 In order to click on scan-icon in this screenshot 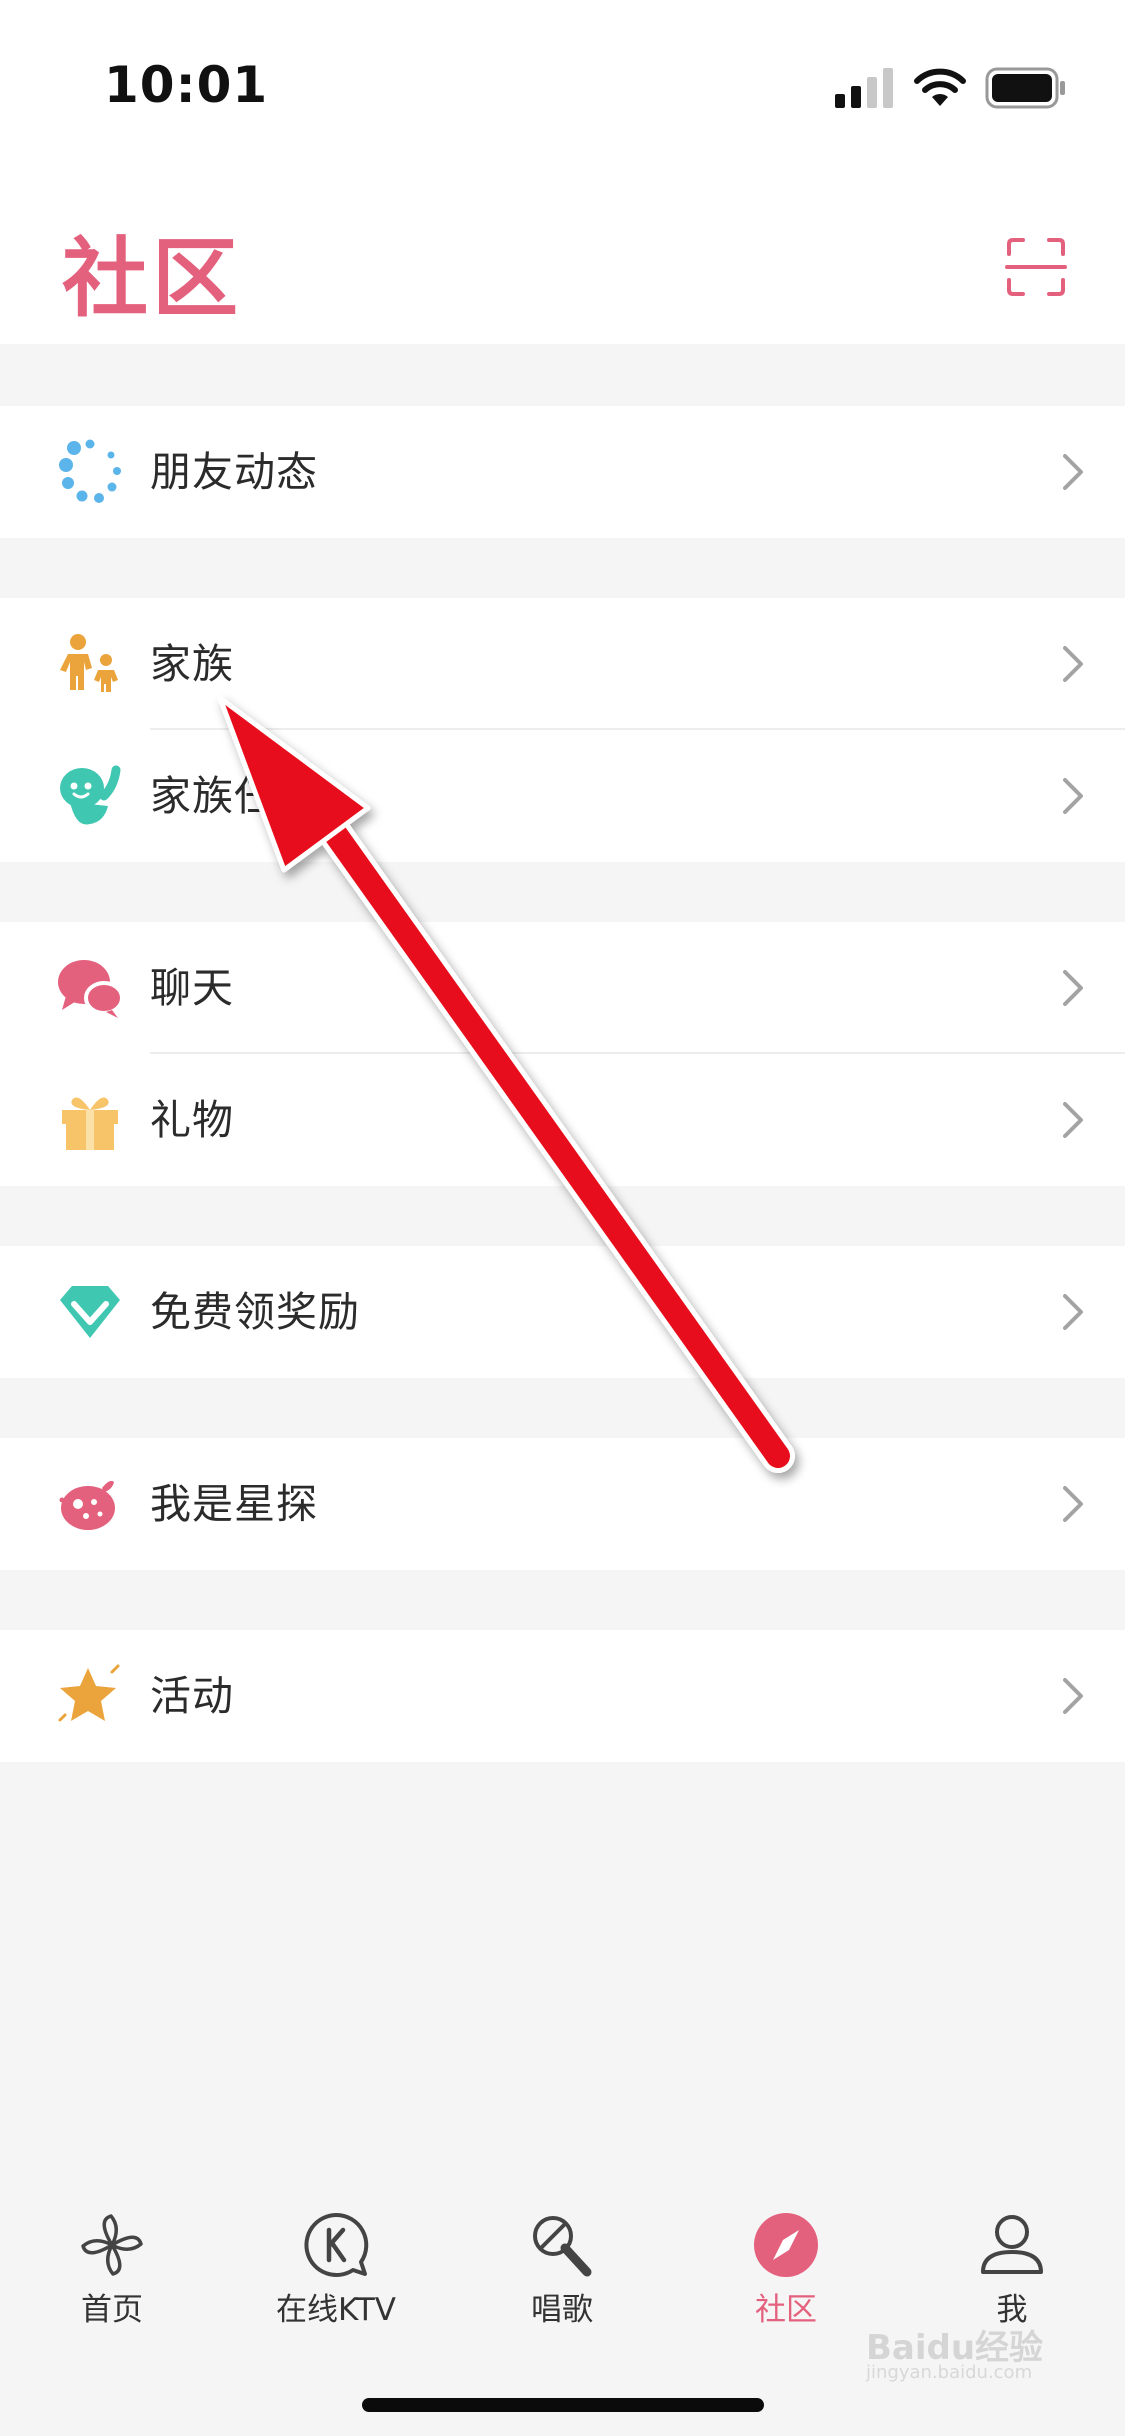, I will do `click(1036, 267)`.